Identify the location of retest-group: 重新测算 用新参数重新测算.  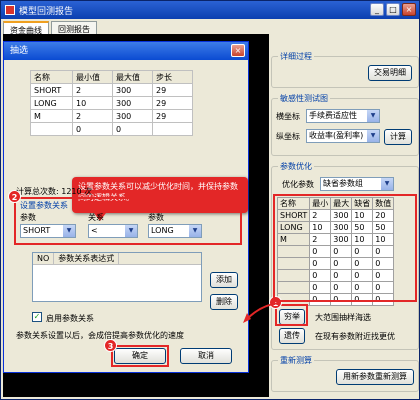
(345, 373).